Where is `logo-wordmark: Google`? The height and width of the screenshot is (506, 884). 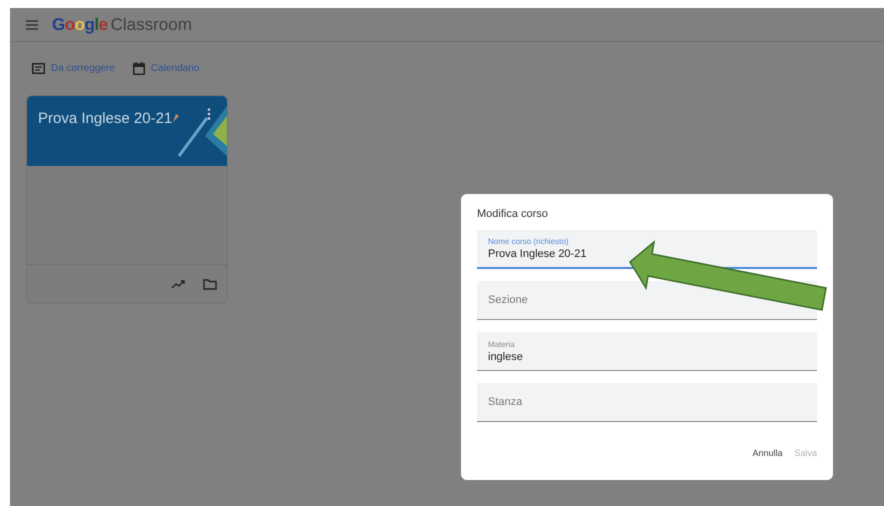 logo-wordmark: Google is located at coordinates (80, 24).